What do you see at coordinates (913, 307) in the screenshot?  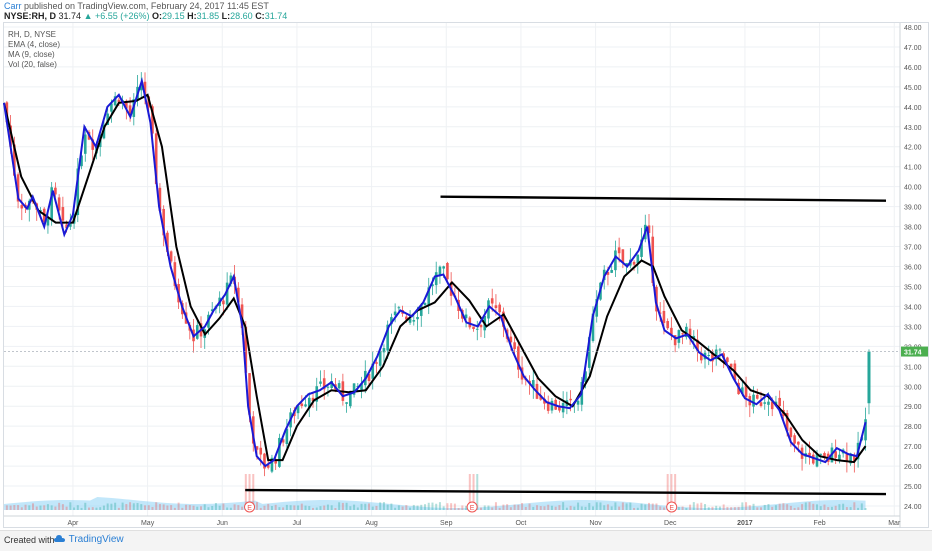 I see `y-tick-label: 34.00` at bounding box center [913, 307].